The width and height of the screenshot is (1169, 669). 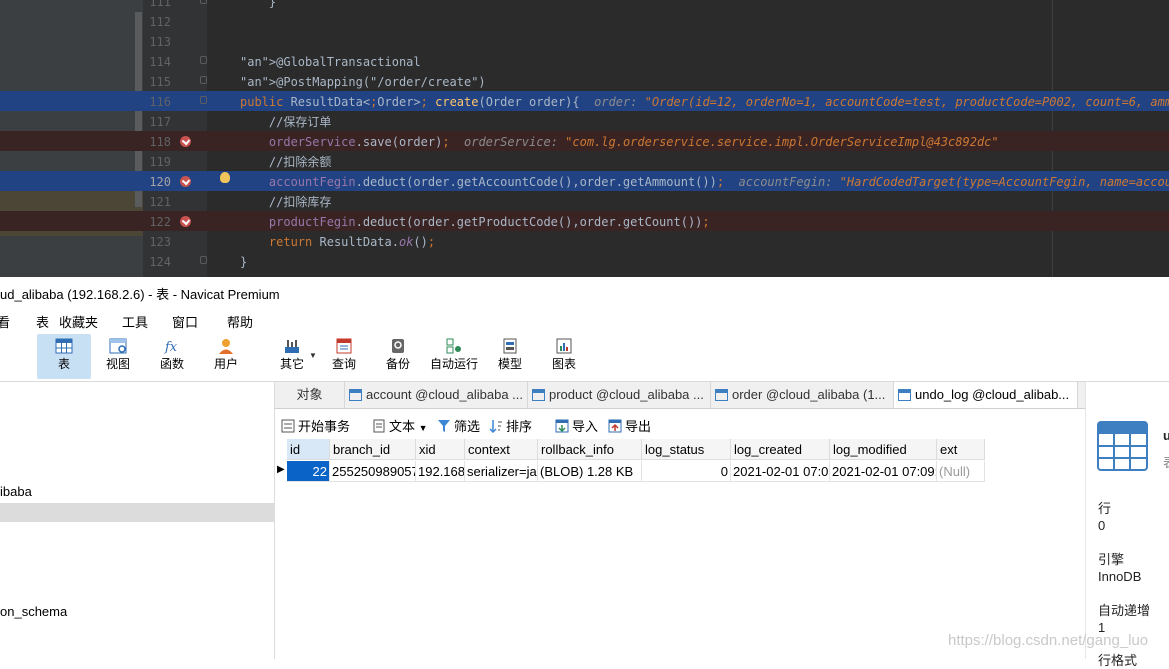 What do you see at coordinates (883, 471) in the screenshot?
I see `table-cell: 2021-02-01 07:09:` at bounding box center [883, 471].